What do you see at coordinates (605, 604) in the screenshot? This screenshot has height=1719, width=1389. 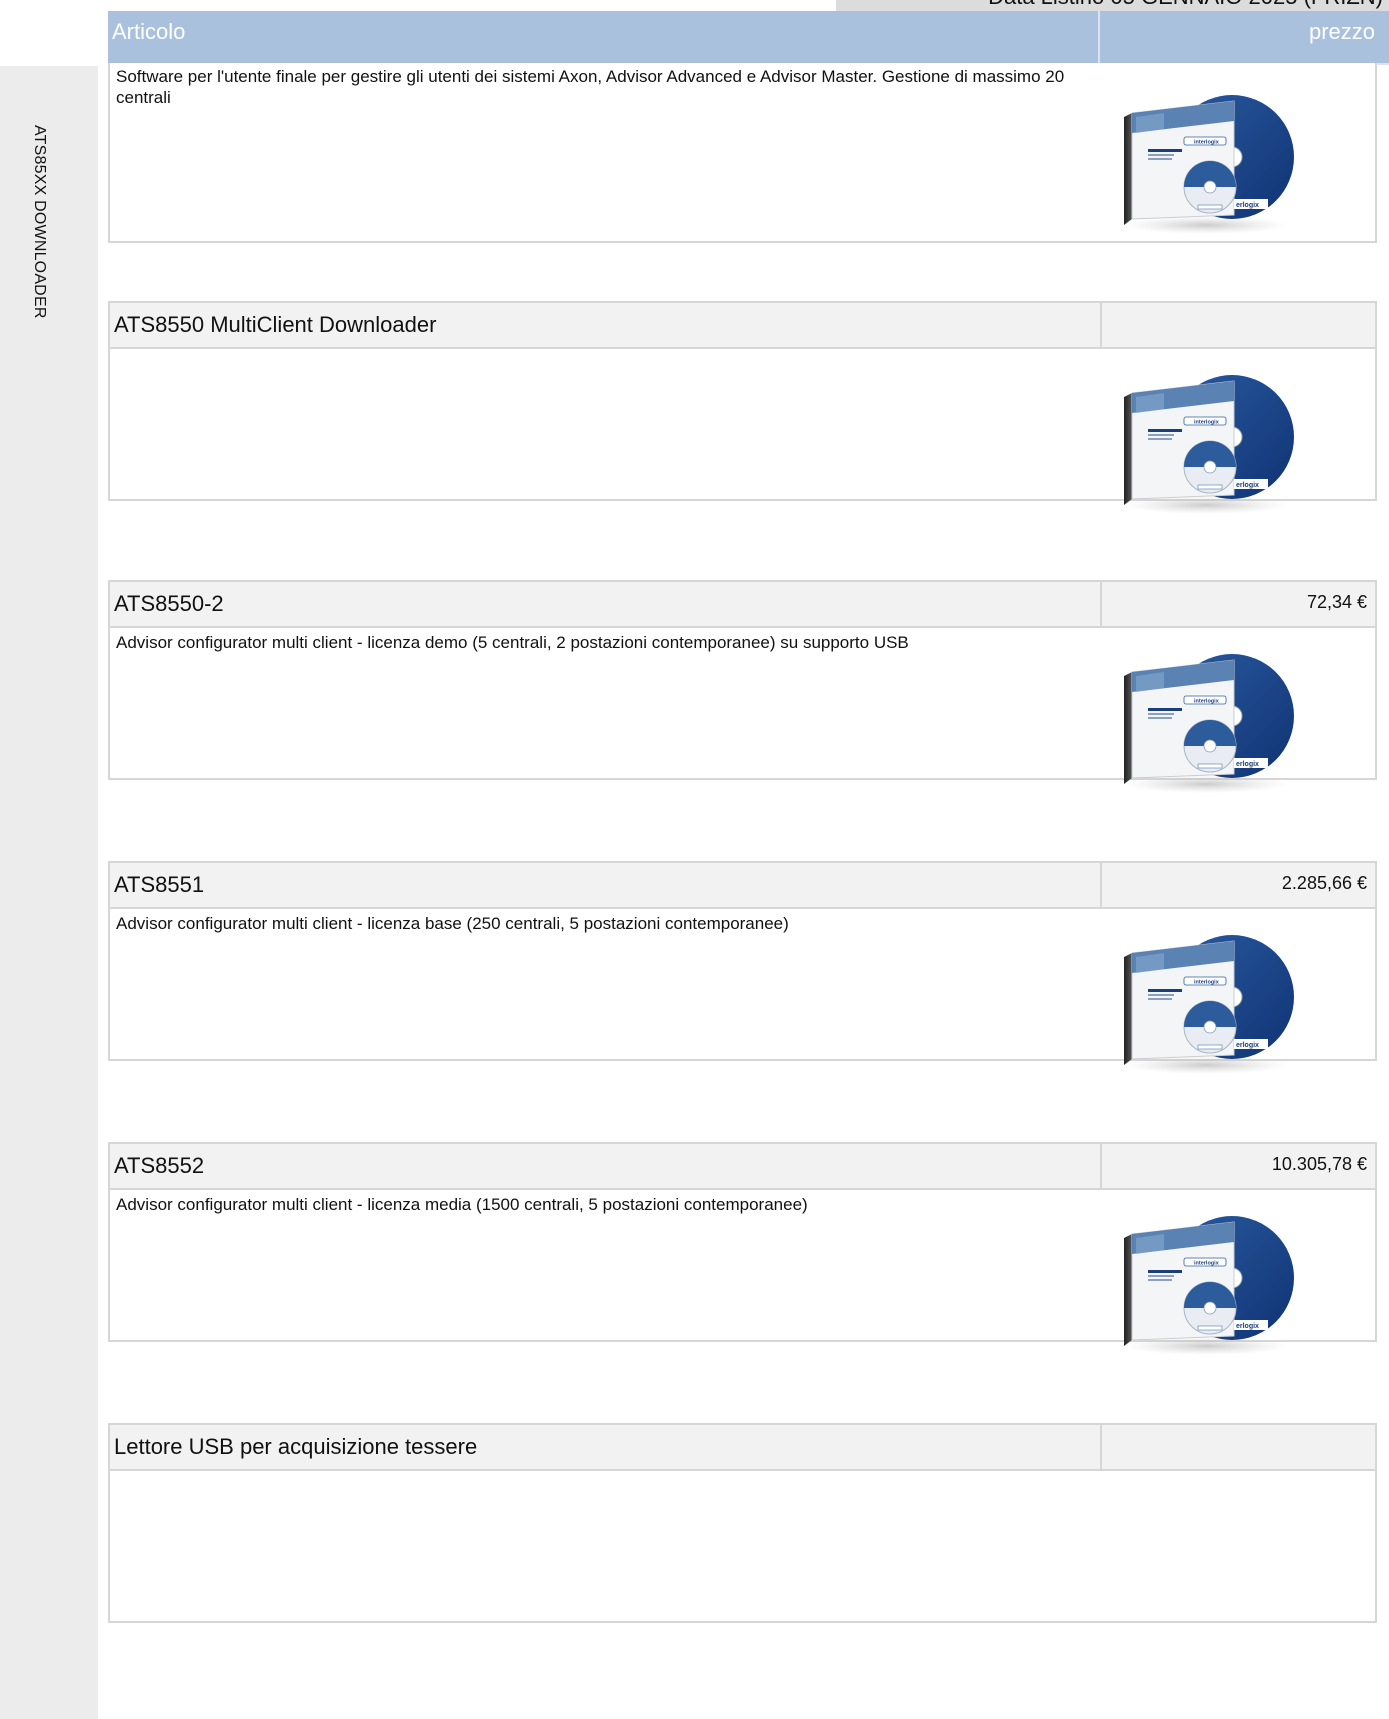 I see `product-code-cell: ATS8550-2` at bounding box center [605, 604].